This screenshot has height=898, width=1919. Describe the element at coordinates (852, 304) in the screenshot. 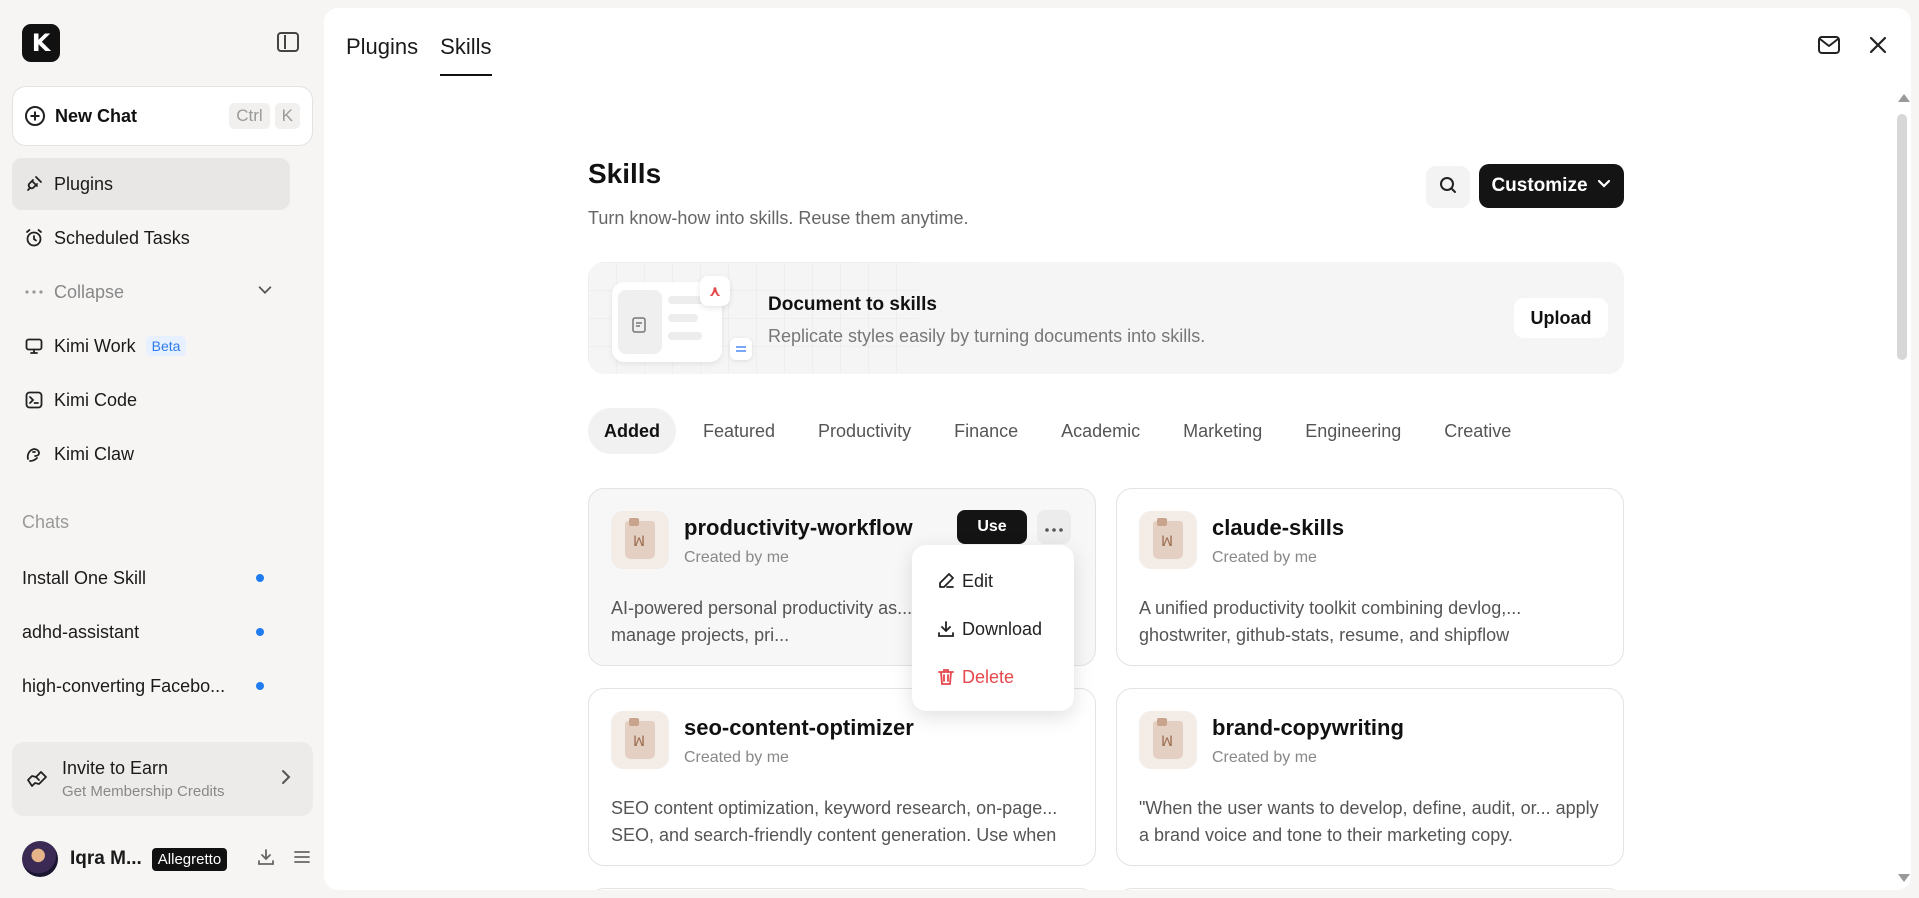

I see `banner-title: Document to skills` at that location.